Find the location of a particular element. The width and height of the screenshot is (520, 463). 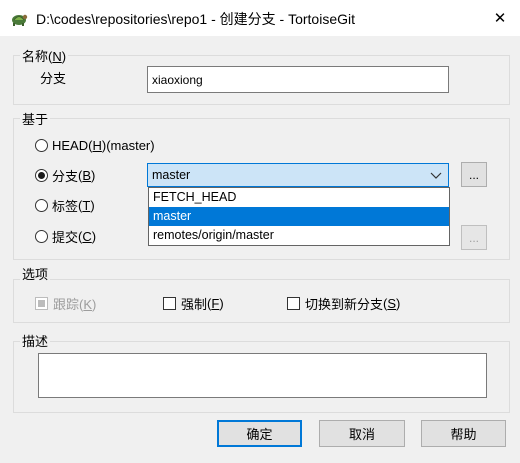

tag-radio-circle is located at coordinates (41, 205).